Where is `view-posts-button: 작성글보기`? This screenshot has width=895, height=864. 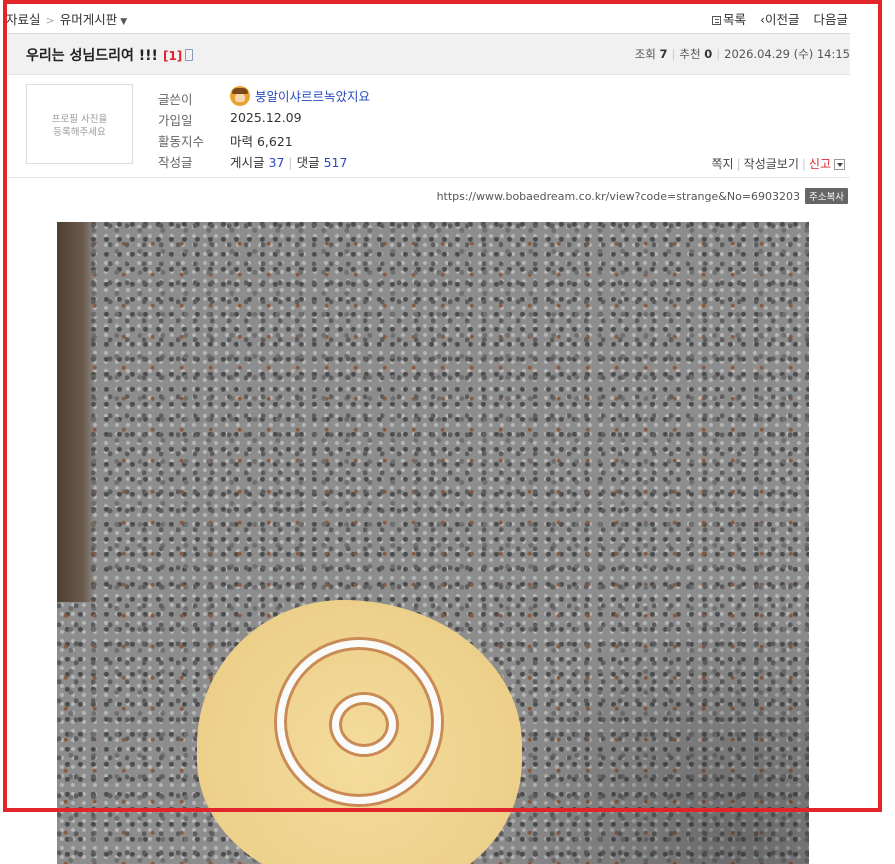 view-posts-button: 작성글보기 is located at coordinates (771, 164).